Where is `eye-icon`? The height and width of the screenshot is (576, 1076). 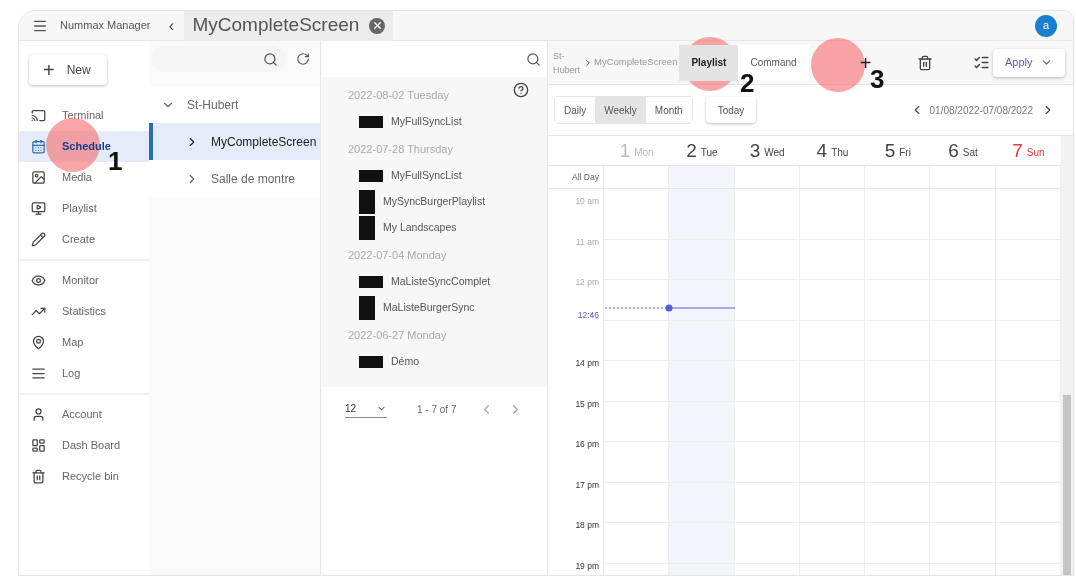 eye-icon is located at coordinates (38, 280).